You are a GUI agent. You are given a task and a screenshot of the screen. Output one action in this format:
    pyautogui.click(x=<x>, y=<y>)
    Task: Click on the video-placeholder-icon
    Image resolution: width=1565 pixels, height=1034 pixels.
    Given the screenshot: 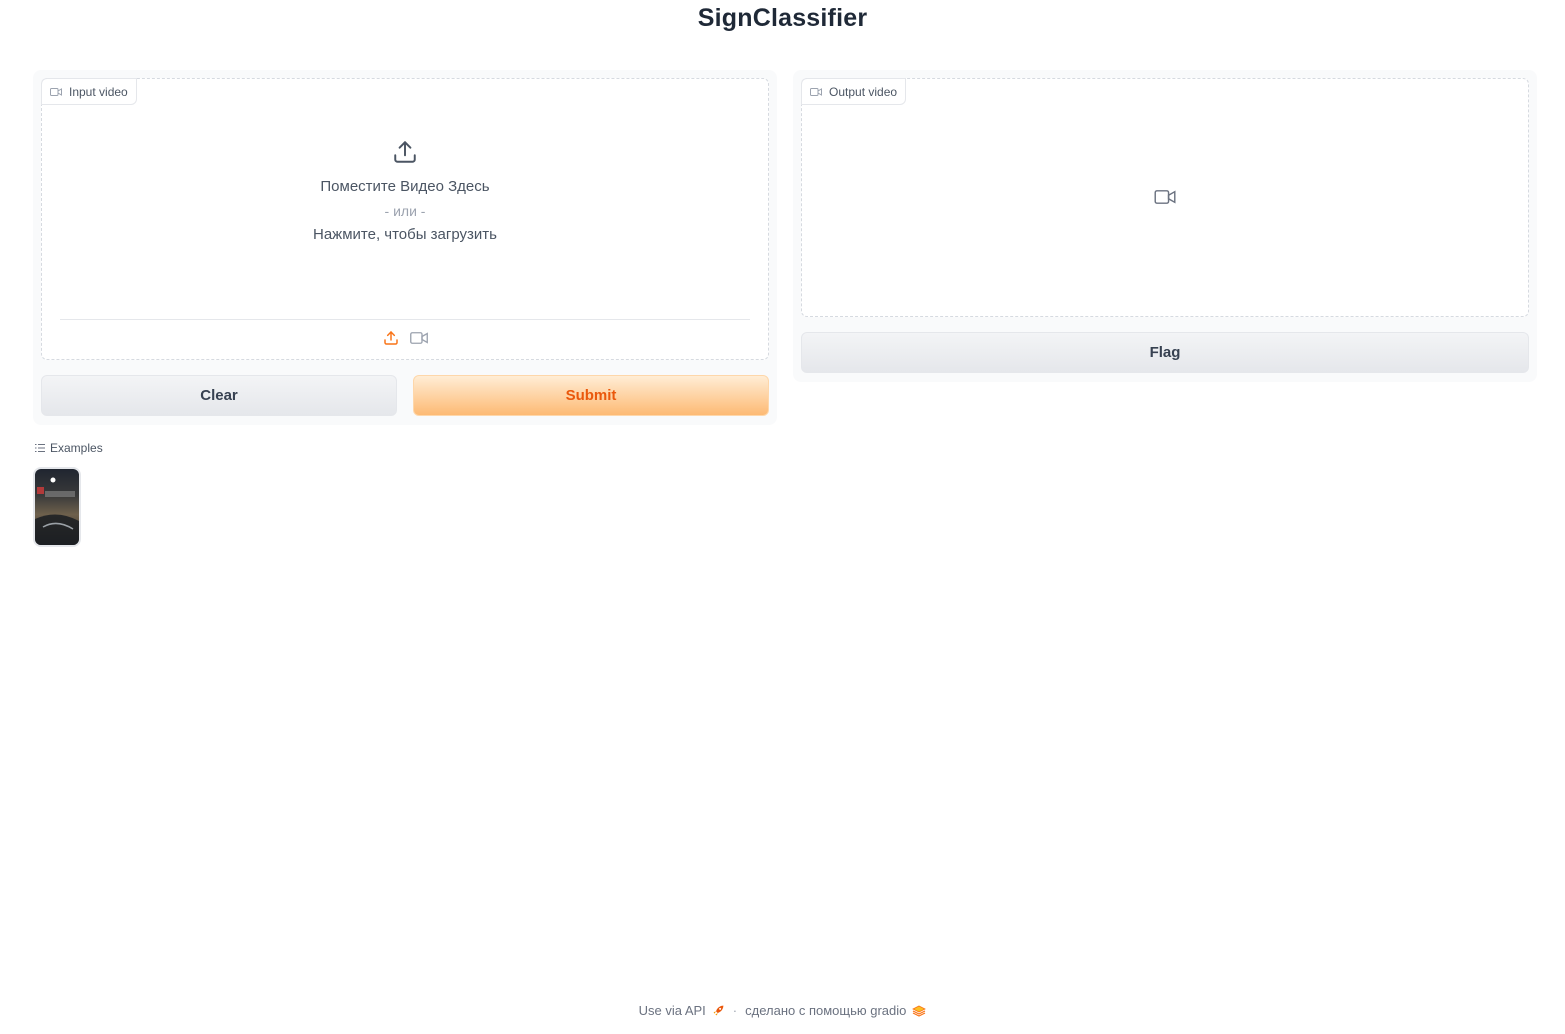 What is the action you would take?
    pyautogui.click(x=1165, y=197)
    